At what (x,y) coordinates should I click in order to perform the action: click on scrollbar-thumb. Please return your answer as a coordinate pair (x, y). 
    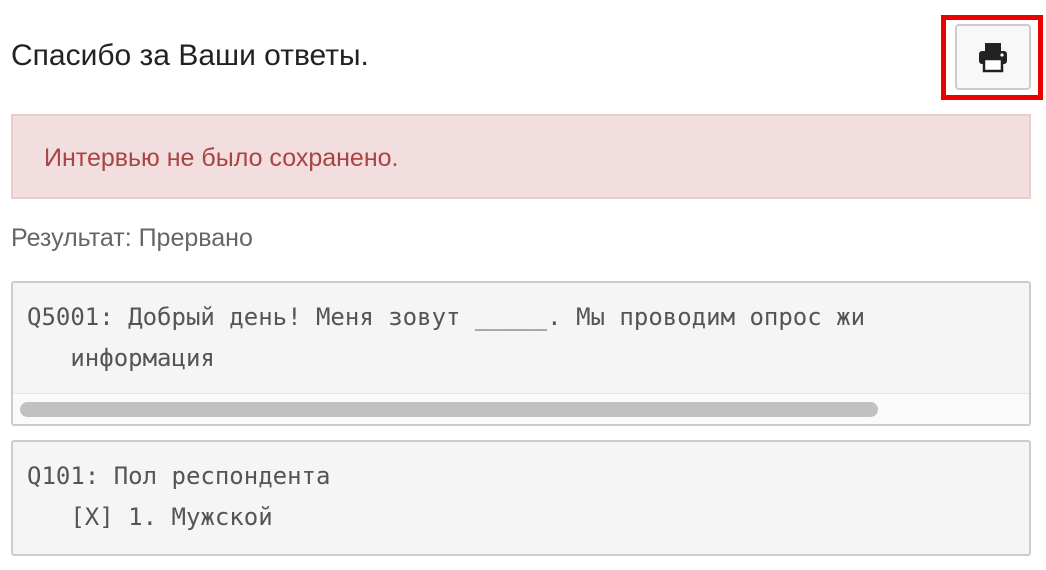
    Looking at the image, I should click on (449, 409).